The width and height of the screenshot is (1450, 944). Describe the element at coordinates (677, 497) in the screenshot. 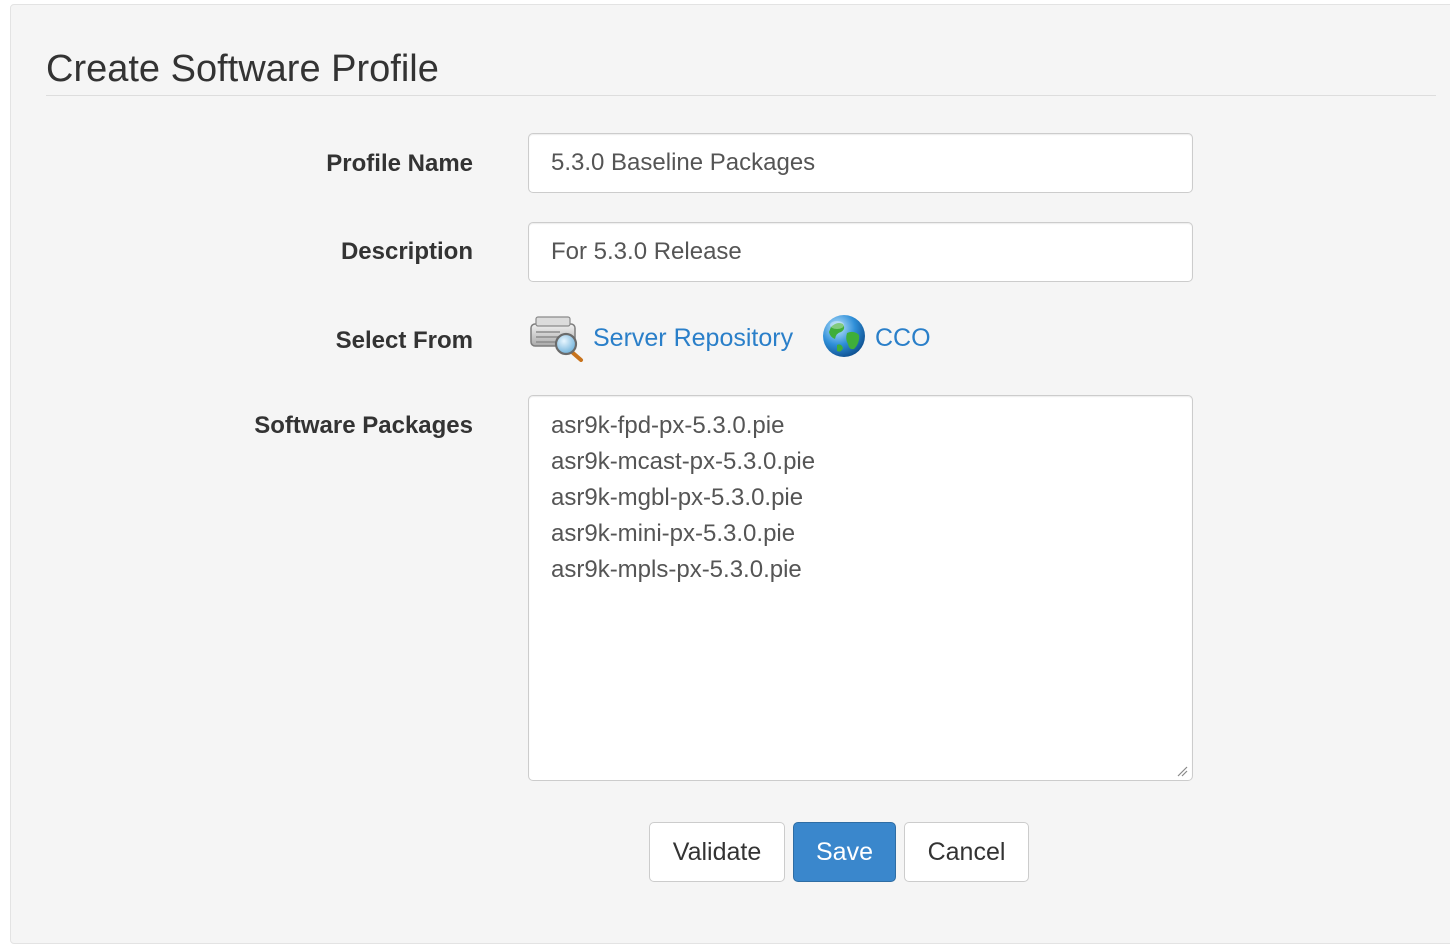

I see `package-line: asr9k-mgbl-px-5.3.0.pie` at that location.